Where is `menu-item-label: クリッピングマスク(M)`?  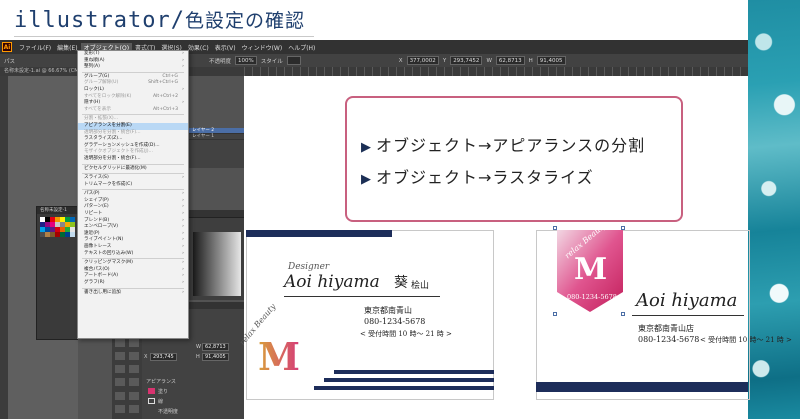
menu-item-label: クリッピングマスク(M) is located at coordinates (108, 263).